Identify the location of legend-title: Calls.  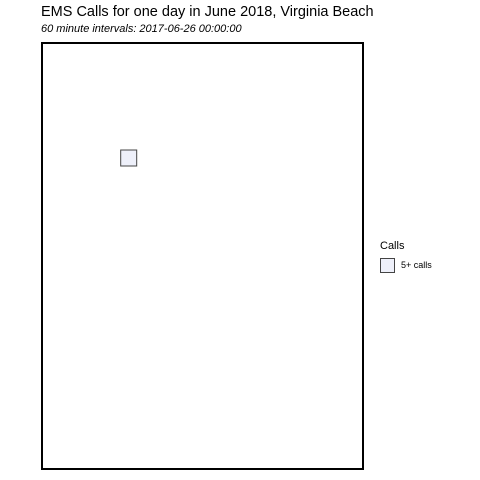
(392, 246).